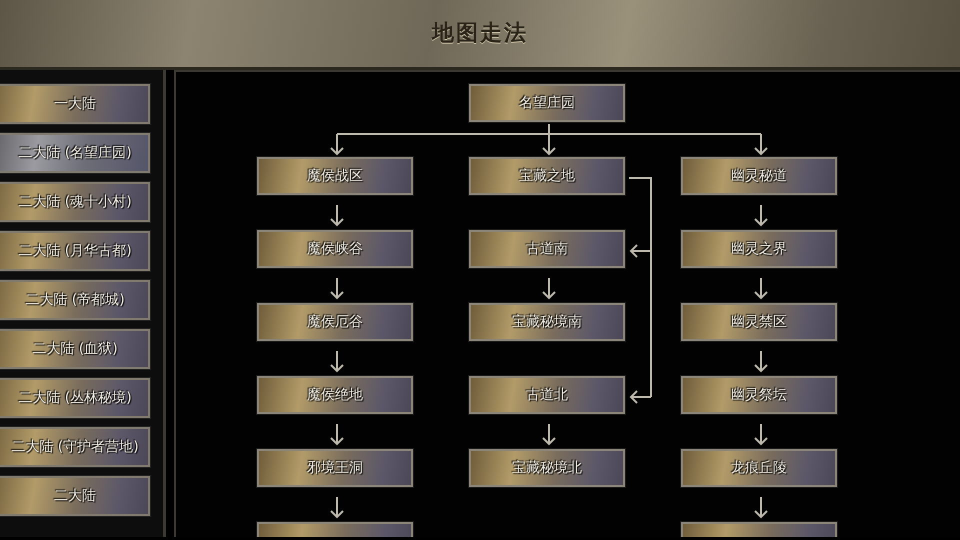  What do you see at coordinates (335, 395) in the screenshot?
I see `map-node: 魔侯绝地` at bounding box center [335, 395].